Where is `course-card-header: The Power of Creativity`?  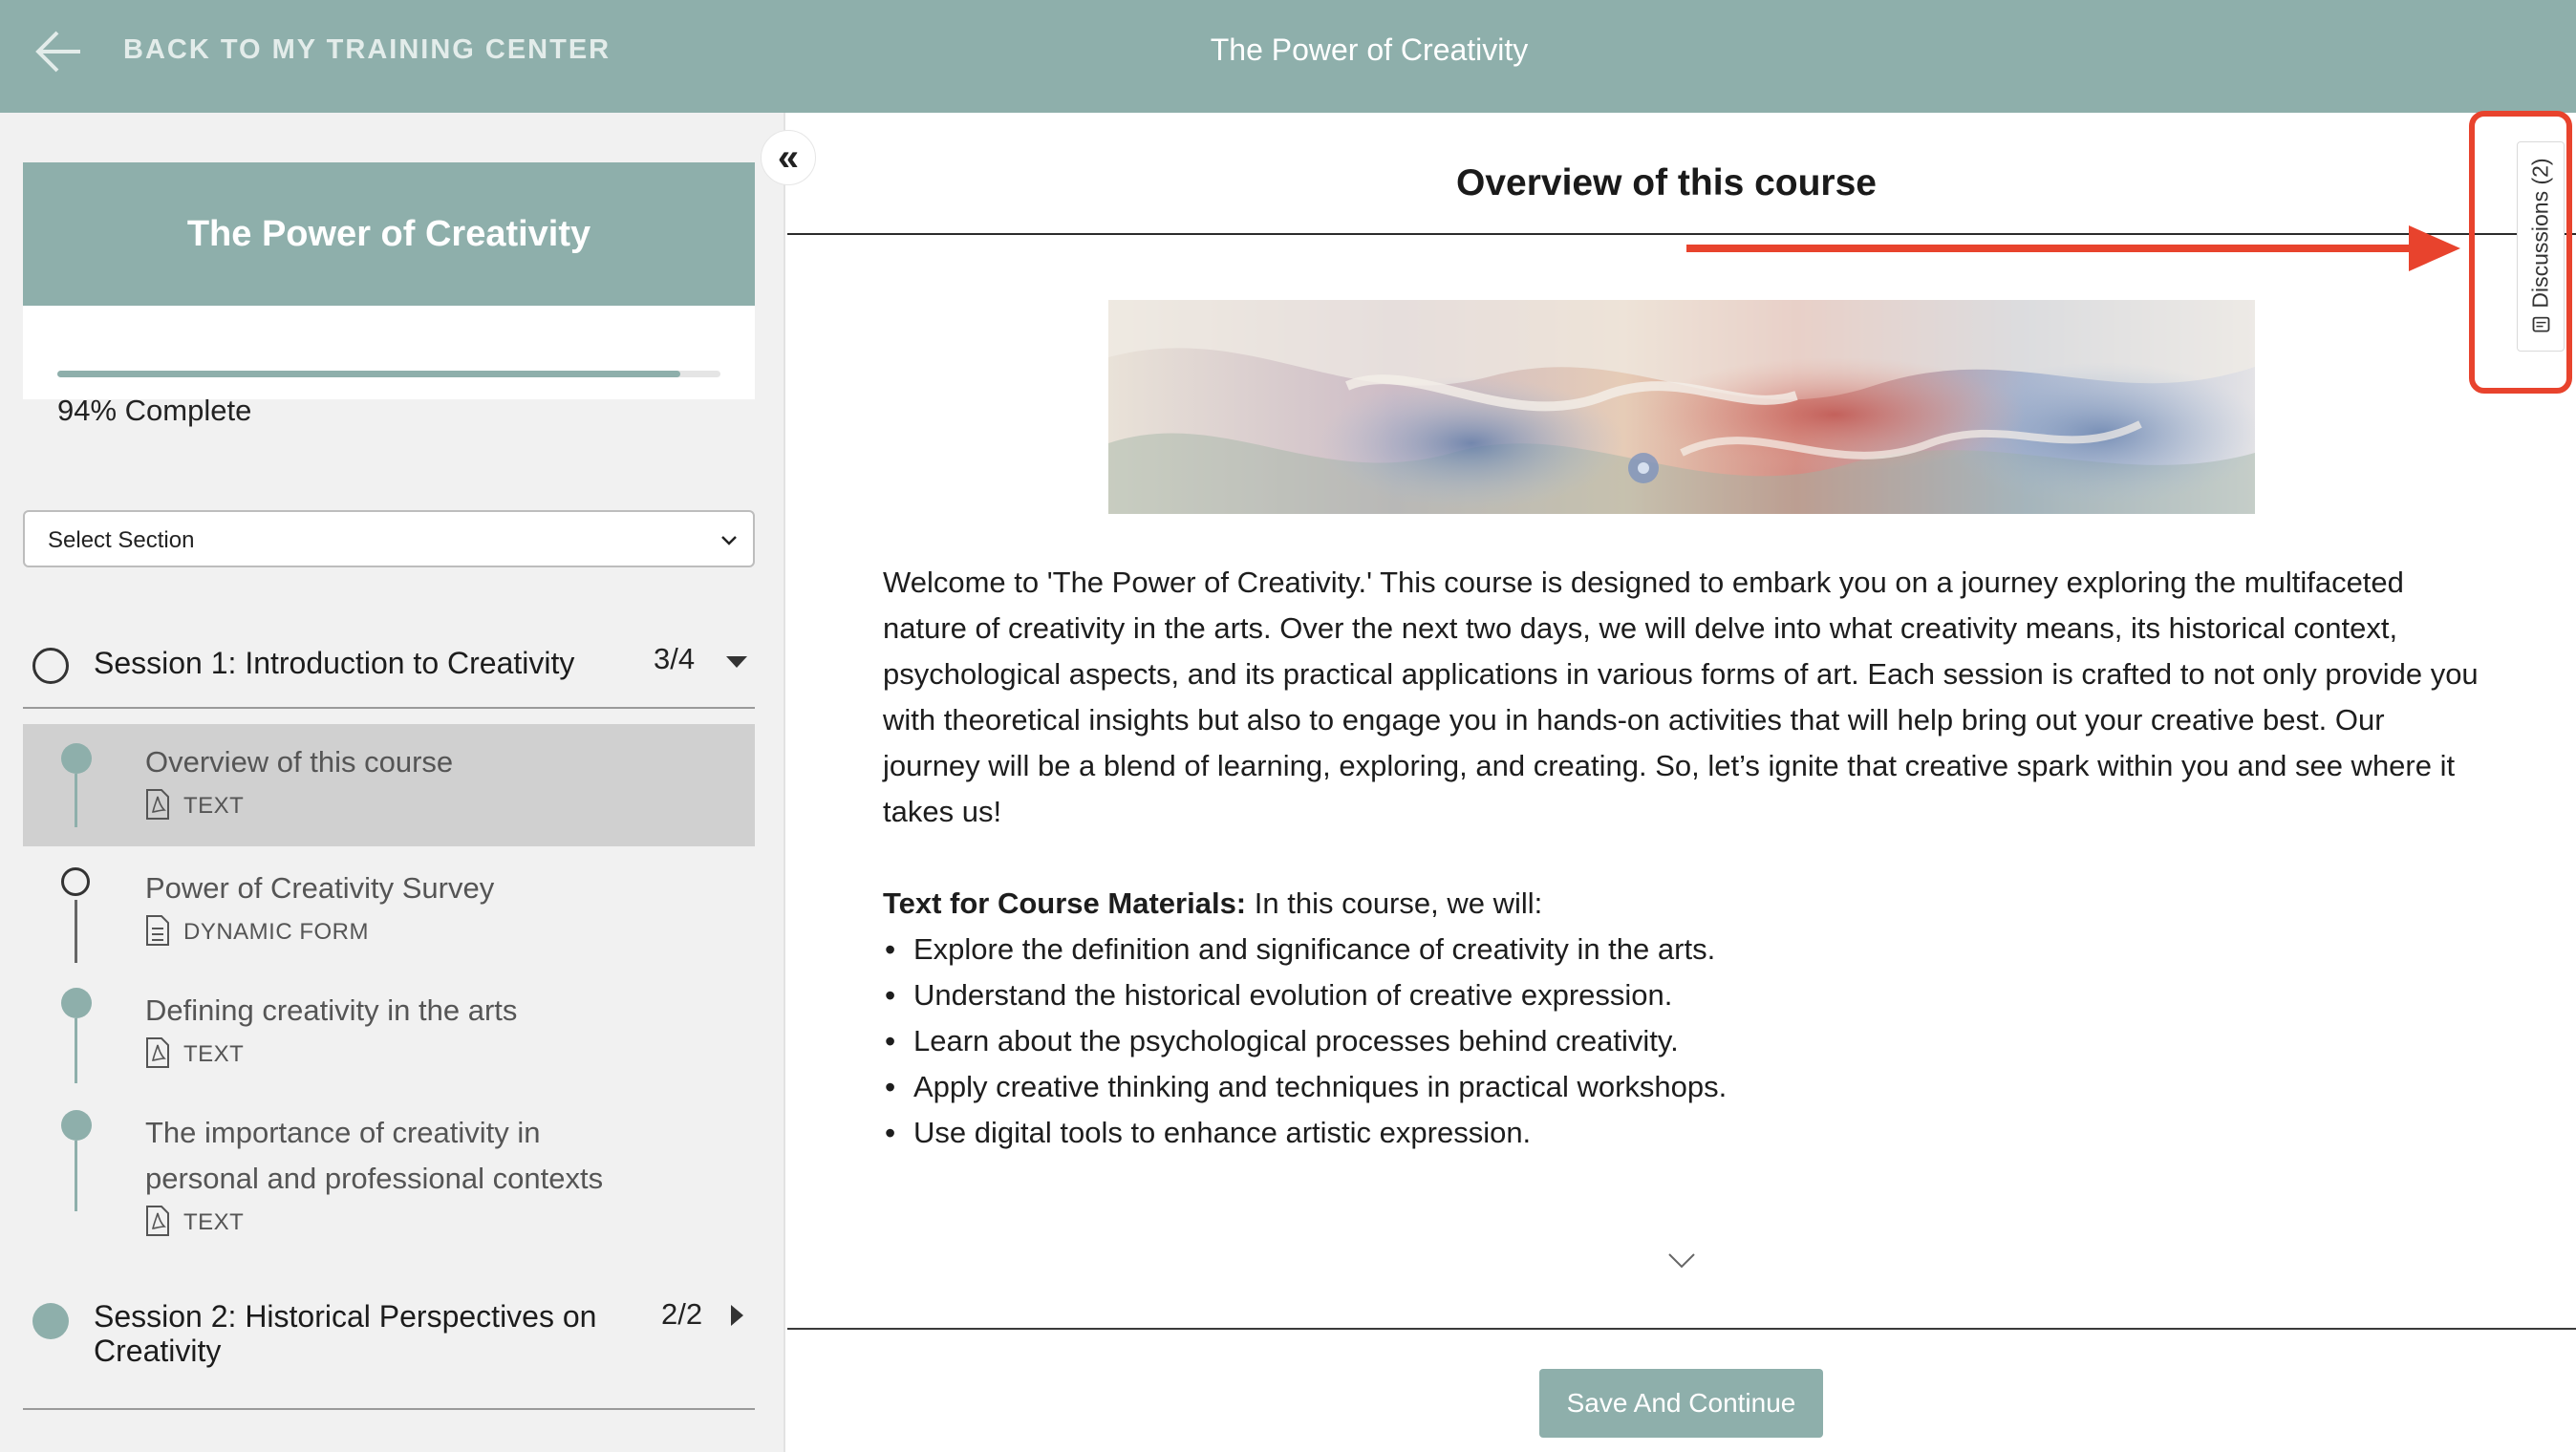
course-card-header: The Power of Creativity is located at coordinates (389, 234).